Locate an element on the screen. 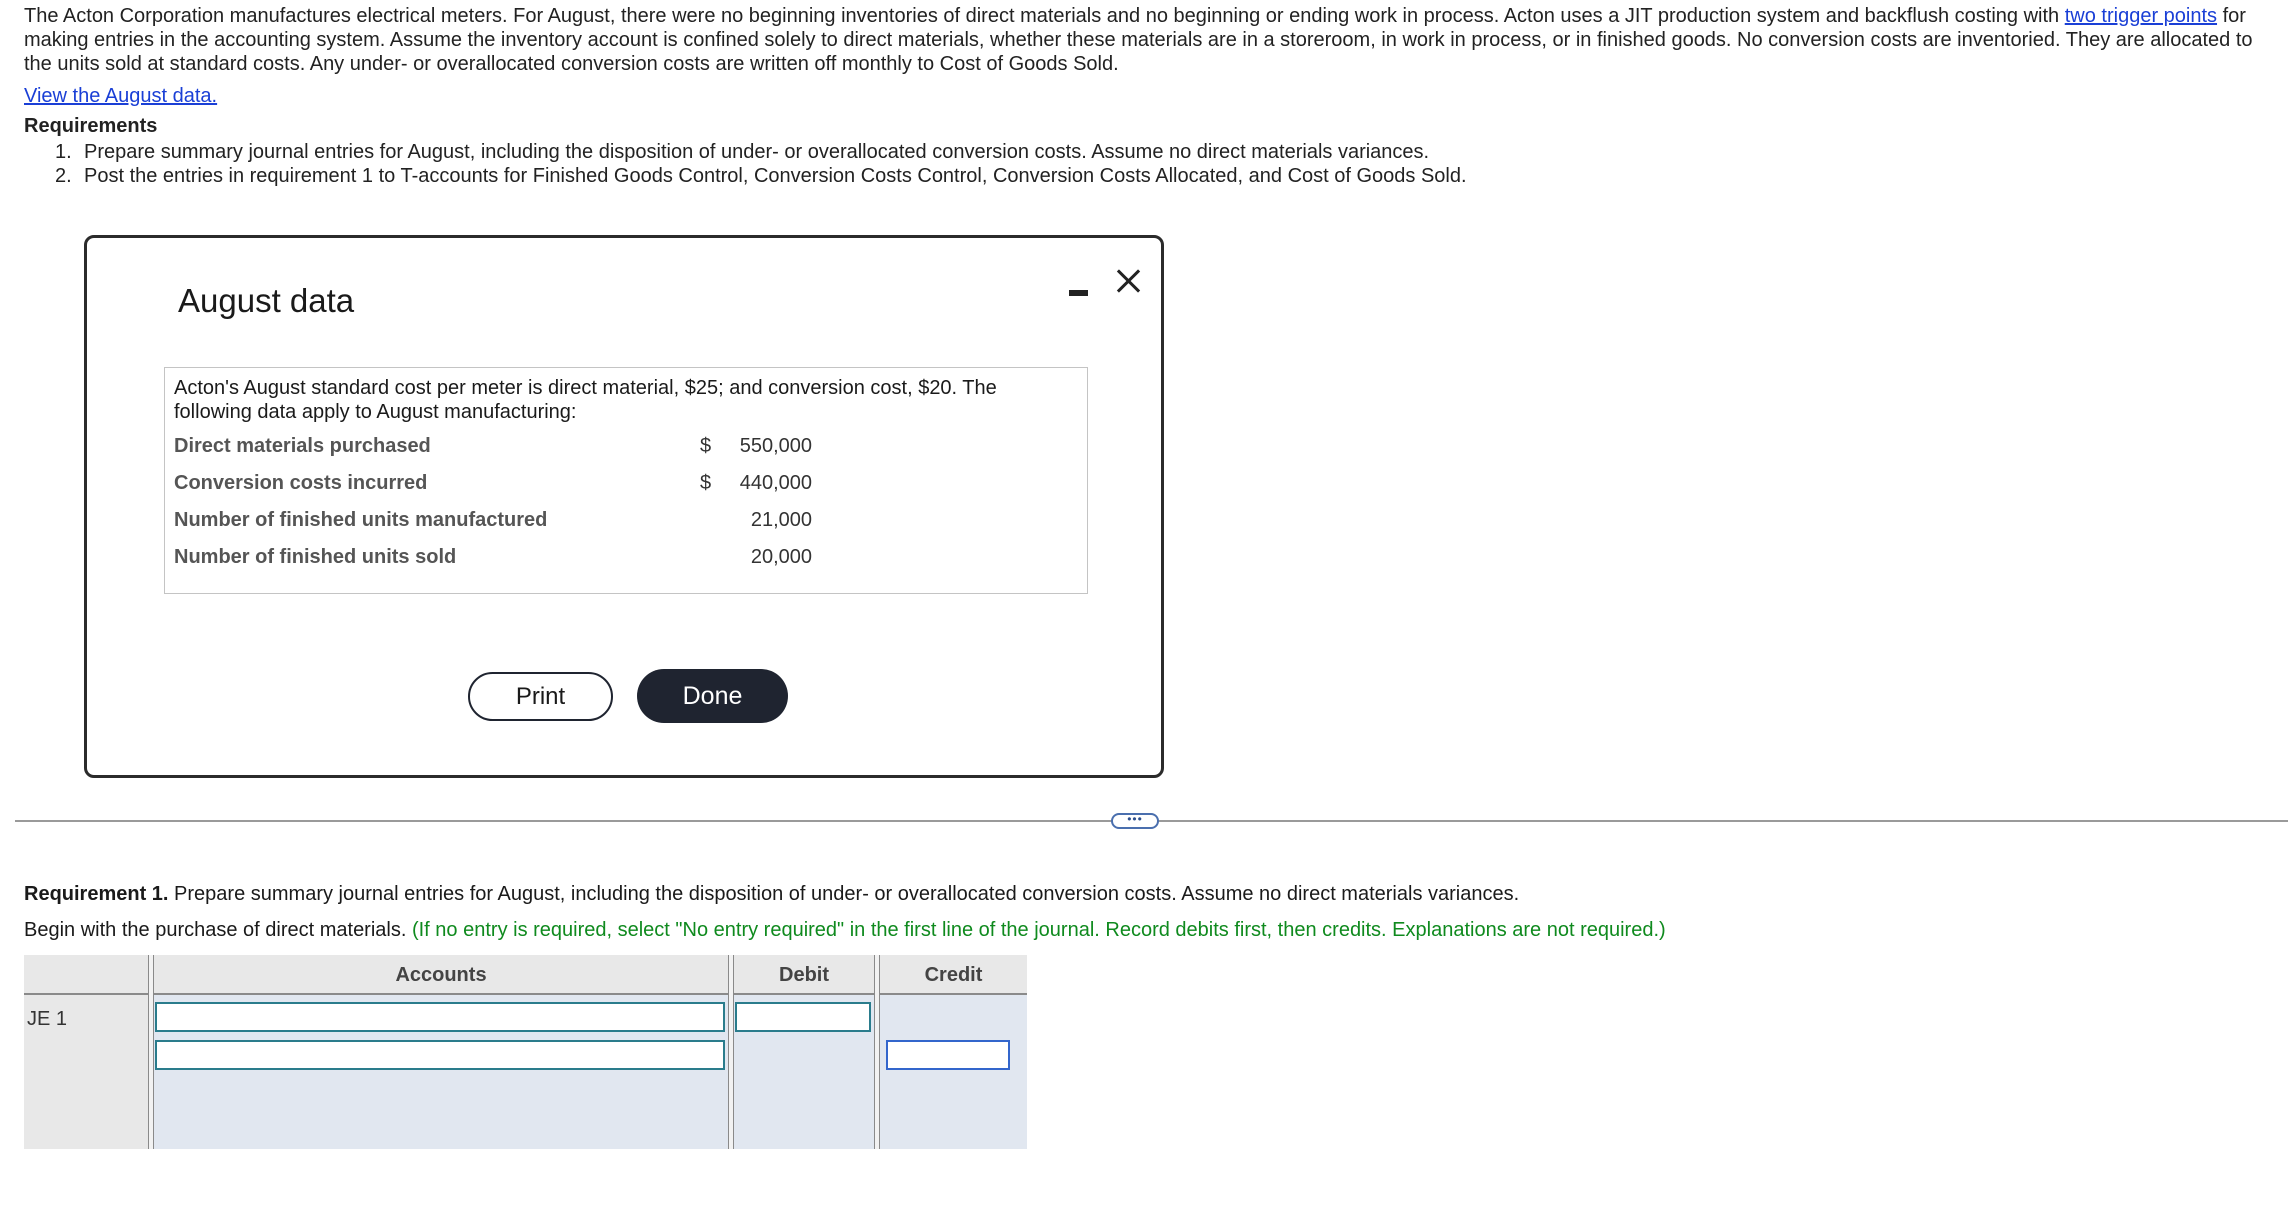 This screenshot has height=1224, width=2288. requirement-number: 1. is located at coordinates (63, 152).